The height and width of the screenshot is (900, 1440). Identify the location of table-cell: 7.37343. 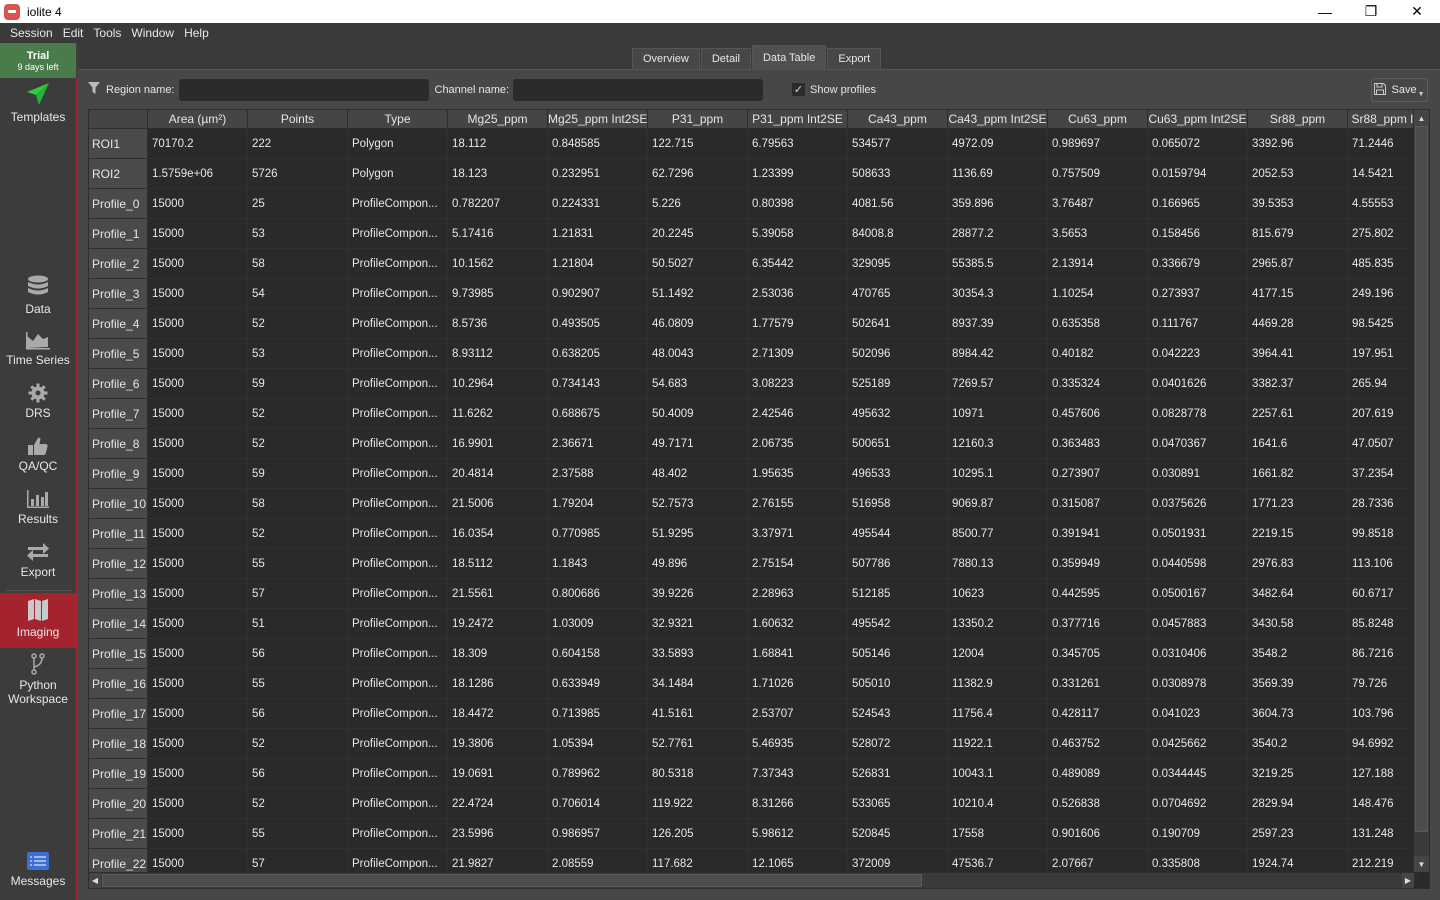
(798, 774).